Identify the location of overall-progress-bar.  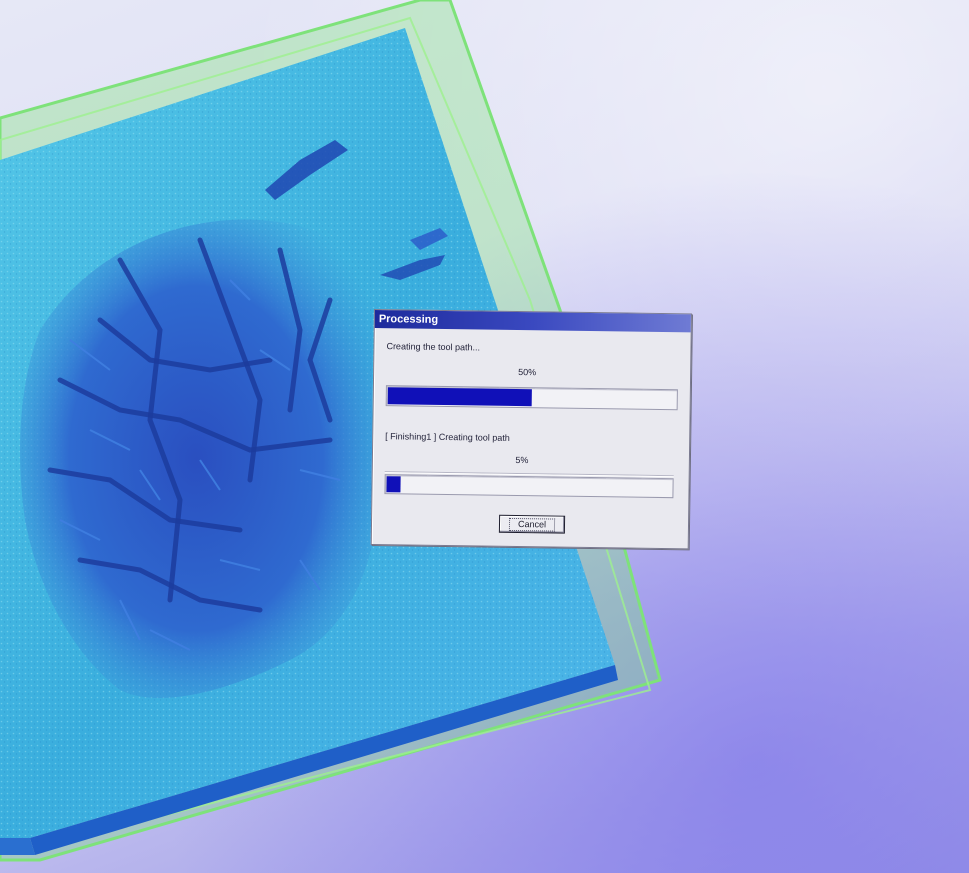
(531, 398).